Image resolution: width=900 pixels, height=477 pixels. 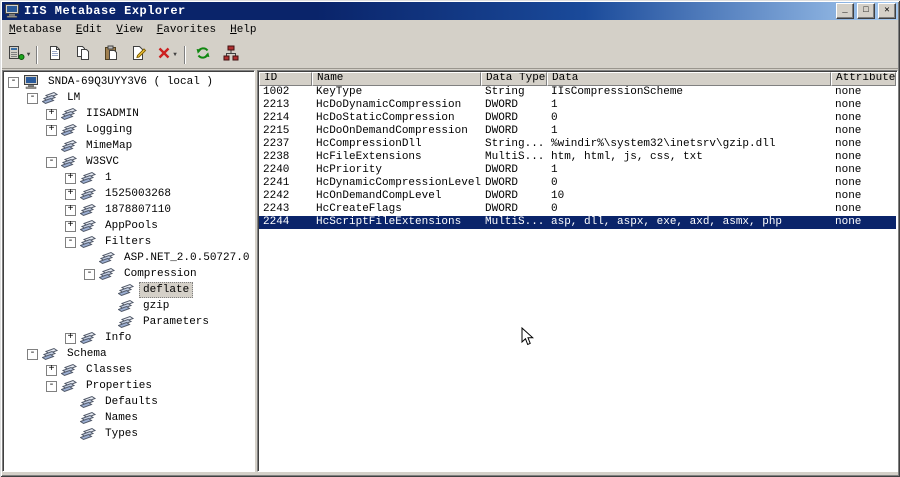 What do you see at coordinates (128, 162) in the screenshot?
I see `tree-item-w3svc: - W3SVC` at bounding box center [128, 162].